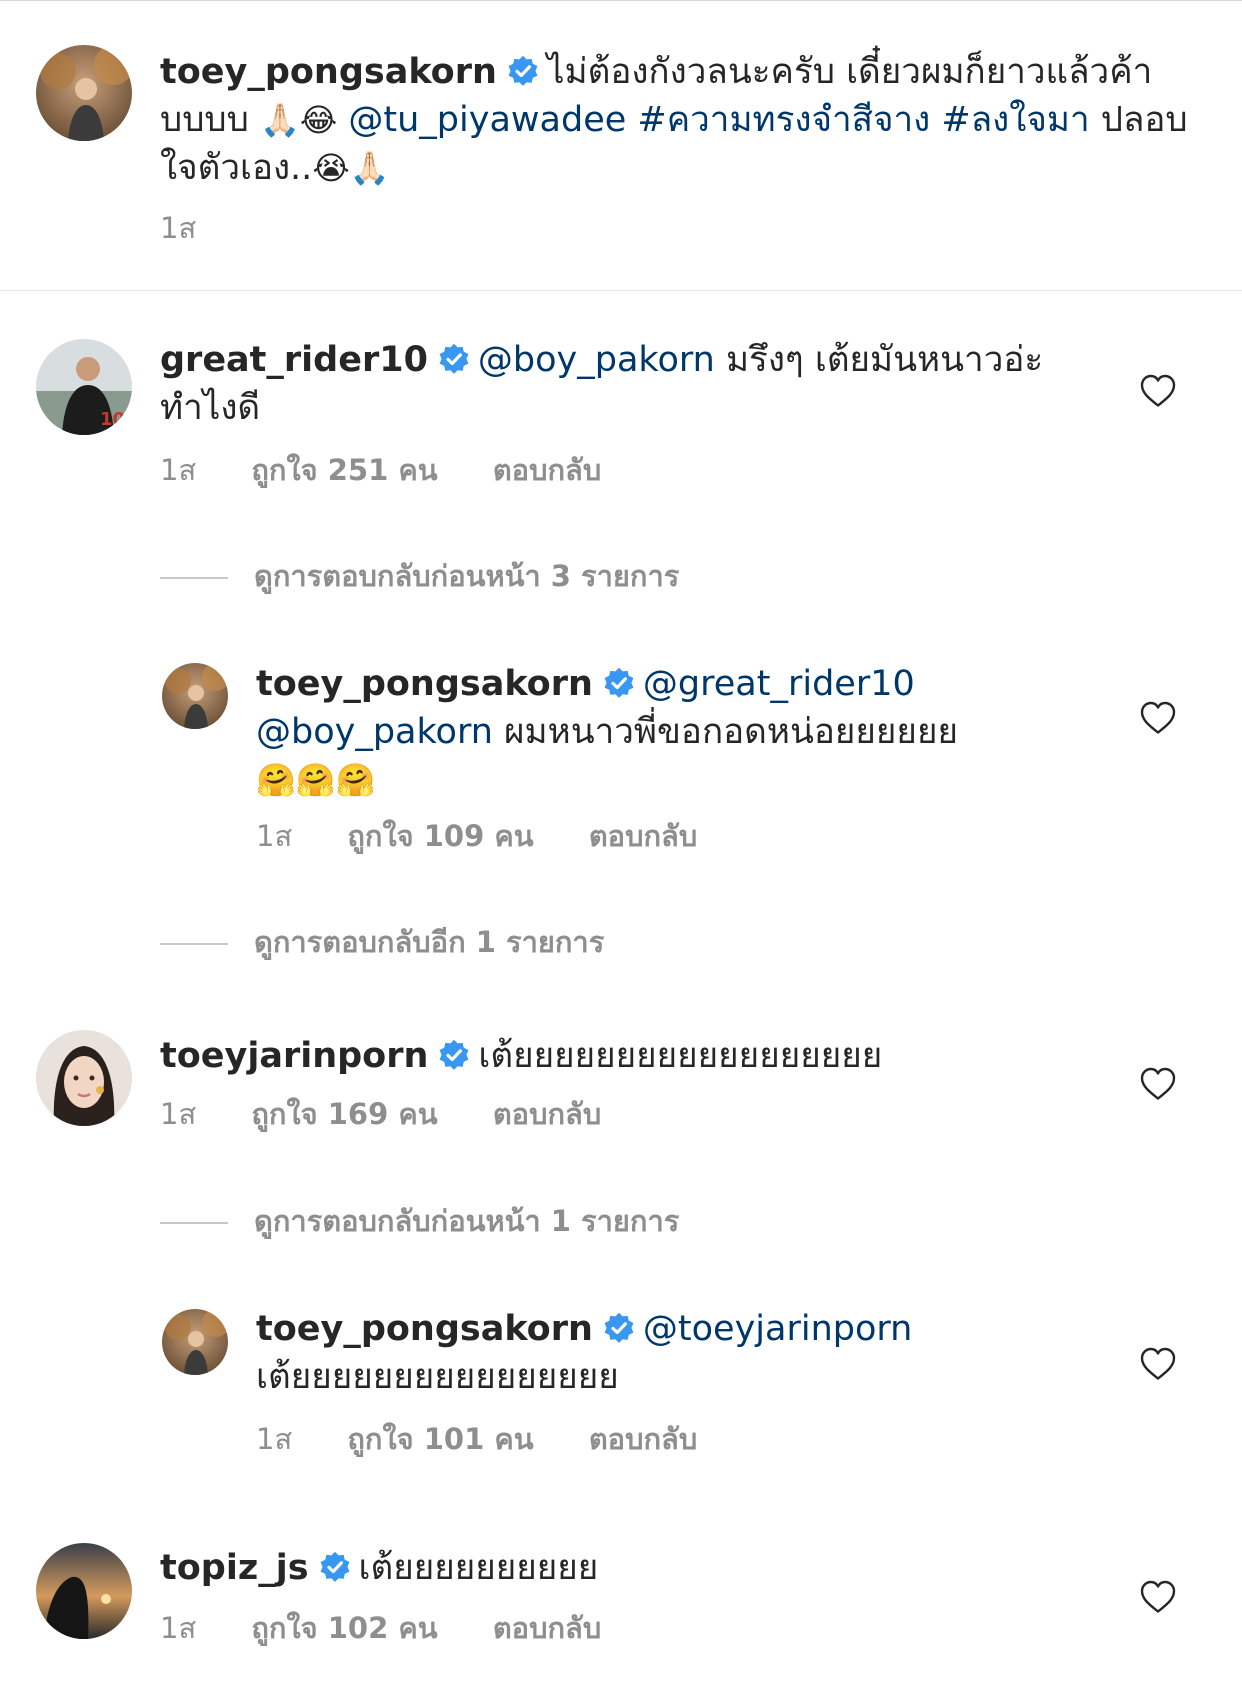 Image resolution: width=1242 pixels, height=1686 pixels. Describe the element at coordinates (610, 1568) in the screenshot. I see `comment-text: topiz_js เต้ยยยยยยยยยย` at that location.